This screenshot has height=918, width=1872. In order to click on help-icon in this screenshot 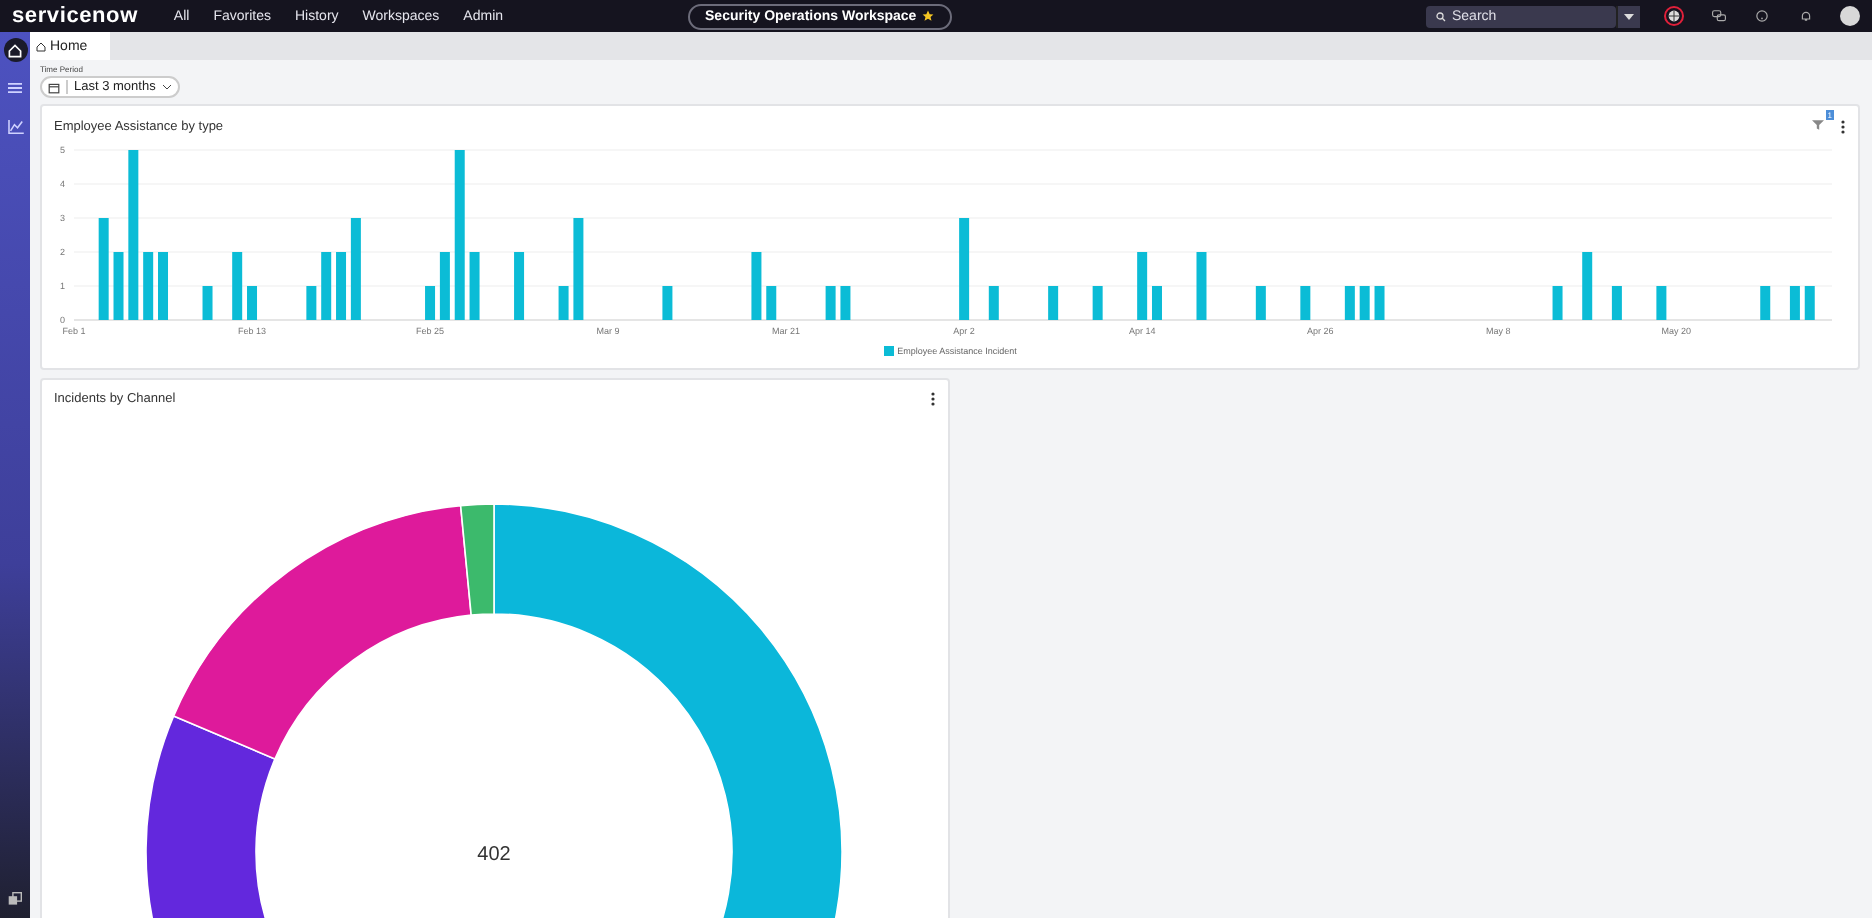, I will do `click(1762, 16)`.